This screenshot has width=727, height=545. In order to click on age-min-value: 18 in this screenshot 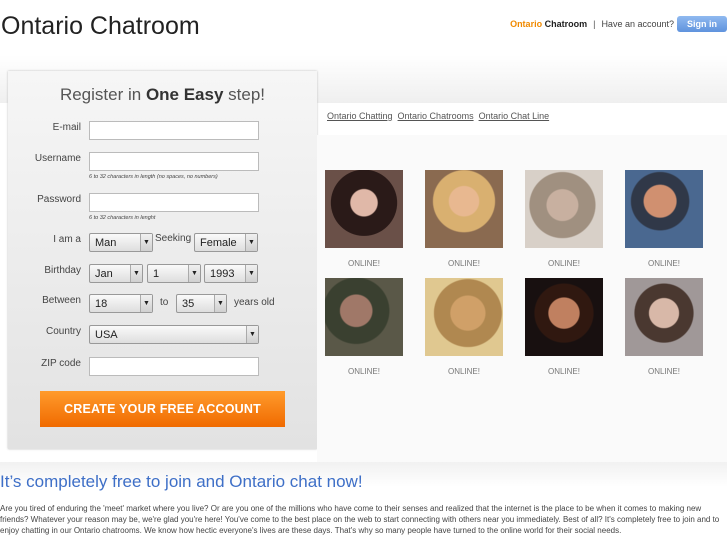, I will do `click(101, 304)`.